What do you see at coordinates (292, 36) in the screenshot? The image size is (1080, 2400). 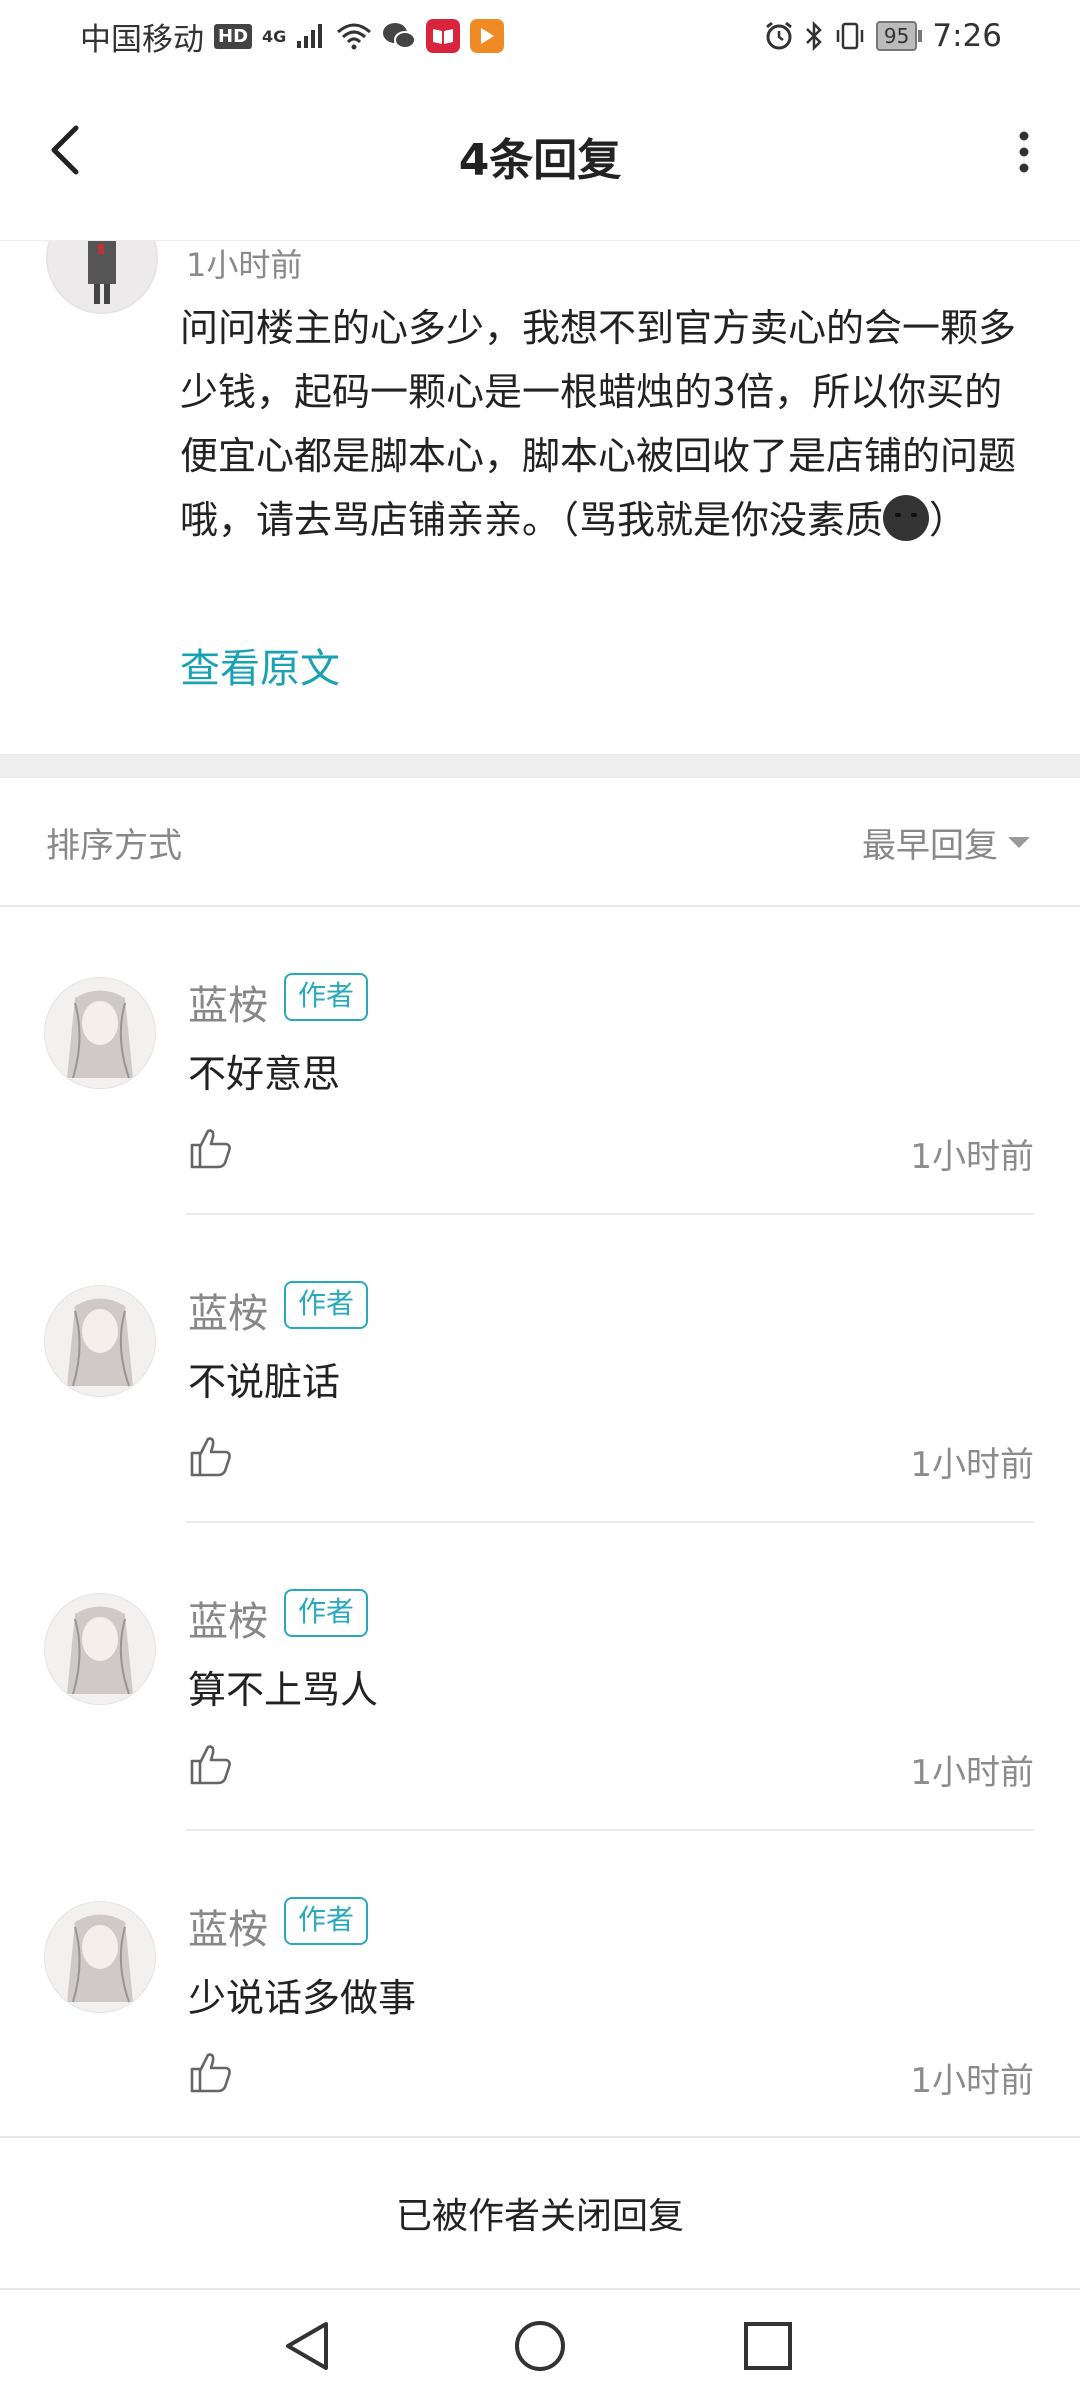 I see `status-left: 中国移动 HD 4G` at bounding box center [292, 36].